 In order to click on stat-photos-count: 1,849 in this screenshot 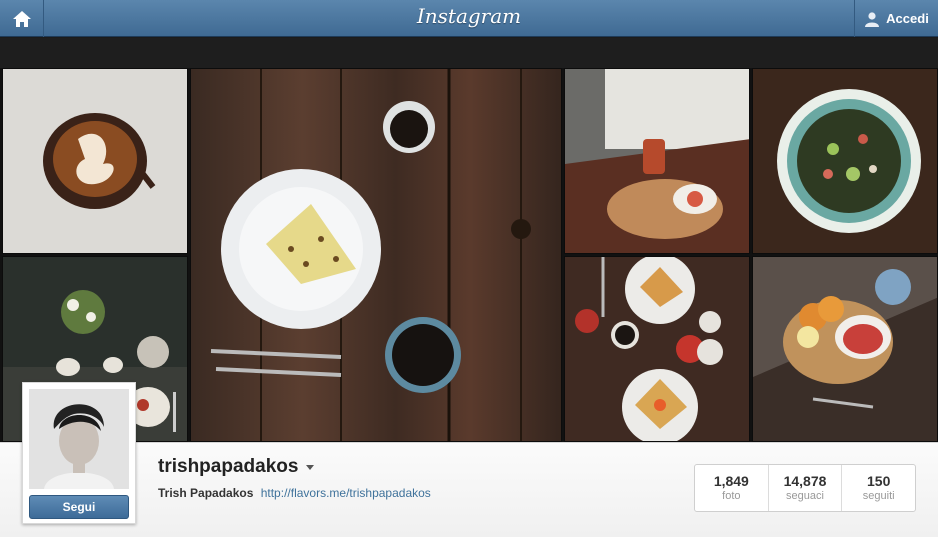, I will do `click(731, 481)`.